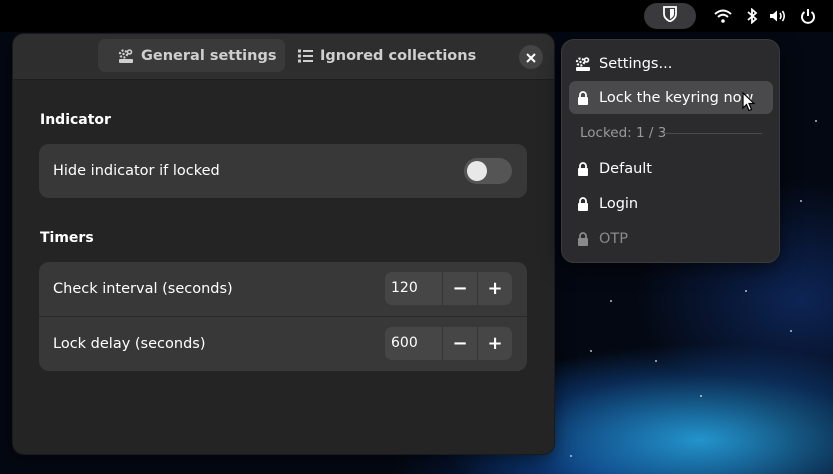 The height and width of the screenshot is (474, 833). I want to click on top-panel, so click(416, 16).